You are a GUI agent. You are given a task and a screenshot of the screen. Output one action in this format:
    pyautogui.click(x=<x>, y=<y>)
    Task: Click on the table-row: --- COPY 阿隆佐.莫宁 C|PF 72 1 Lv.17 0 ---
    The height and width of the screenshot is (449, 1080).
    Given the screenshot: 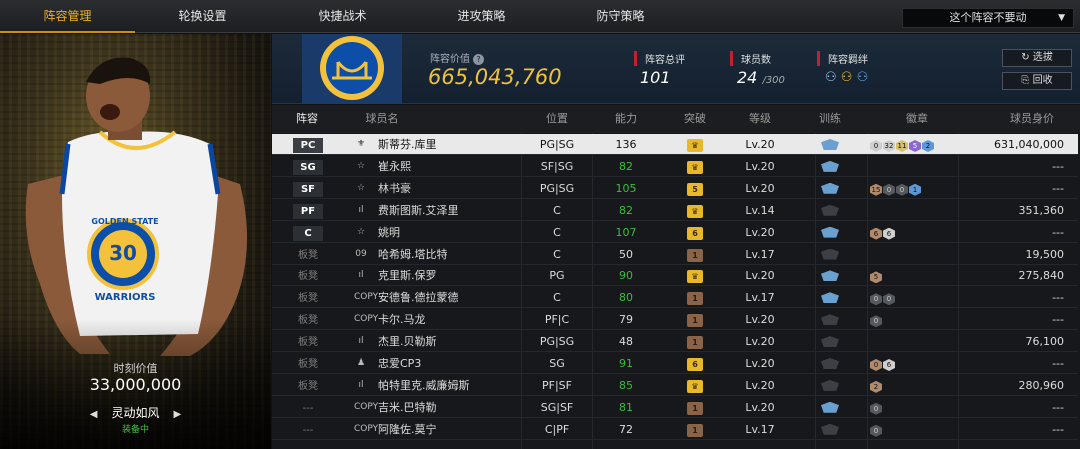 What is the action you would take?
    pyautogui.click(x=675, y=429)
    